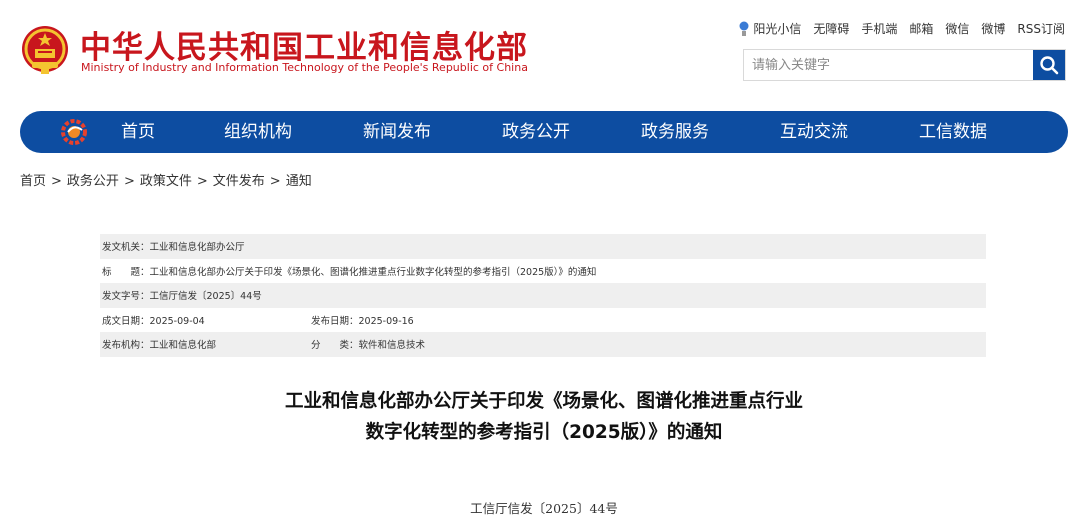 This screenshot has width=1080, height=524. Describe the element at coordinates (173, 248) in the screenshot. I see `meta-issuer: 发文机关：工业和信息化部办公厅` at that location.